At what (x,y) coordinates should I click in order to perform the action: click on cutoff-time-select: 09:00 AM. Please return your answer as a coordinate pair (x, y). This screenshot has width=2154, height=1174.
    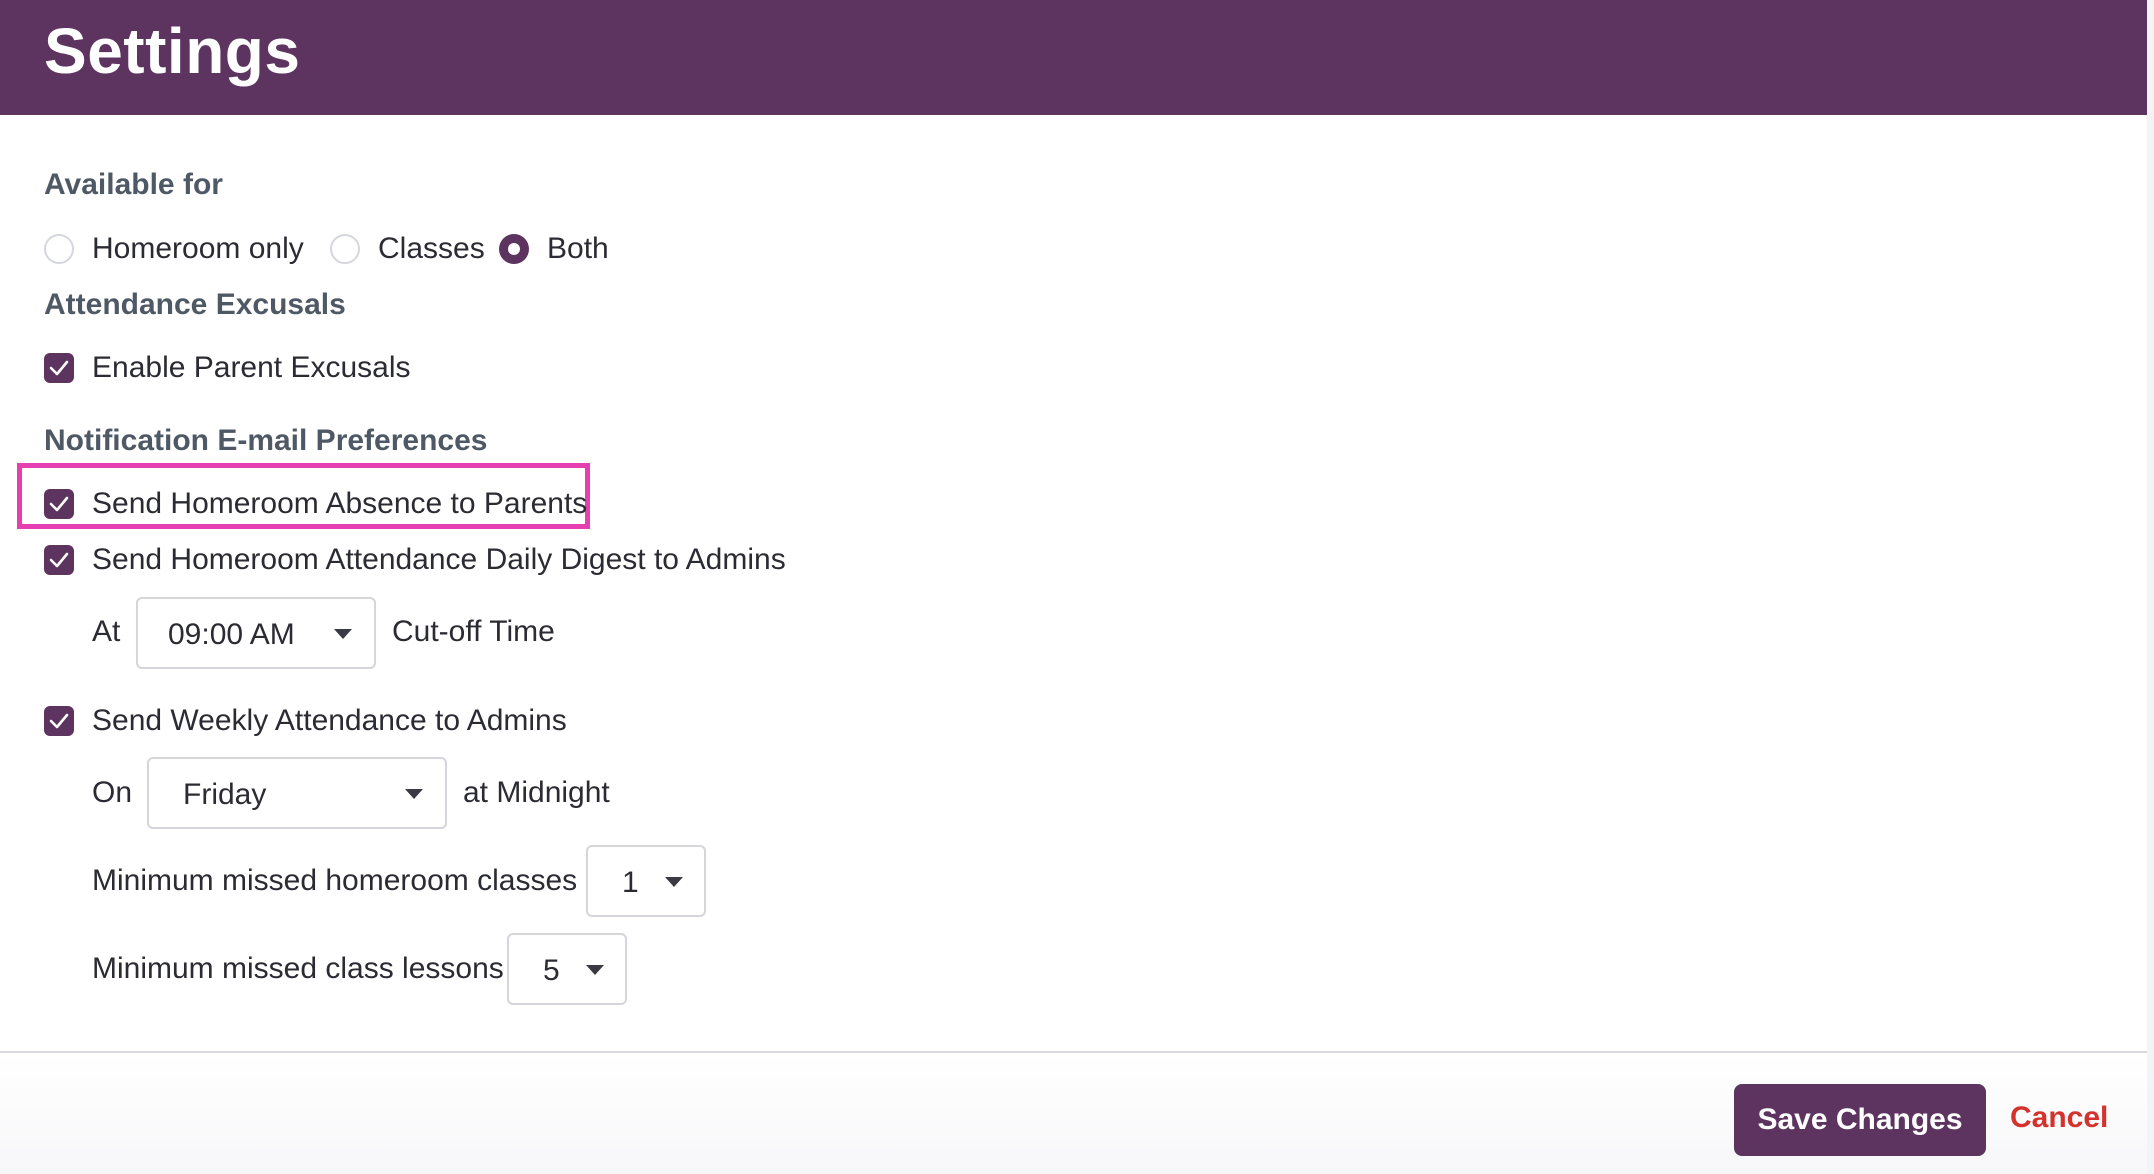
    Looking at the image, I should click on (256, 633).